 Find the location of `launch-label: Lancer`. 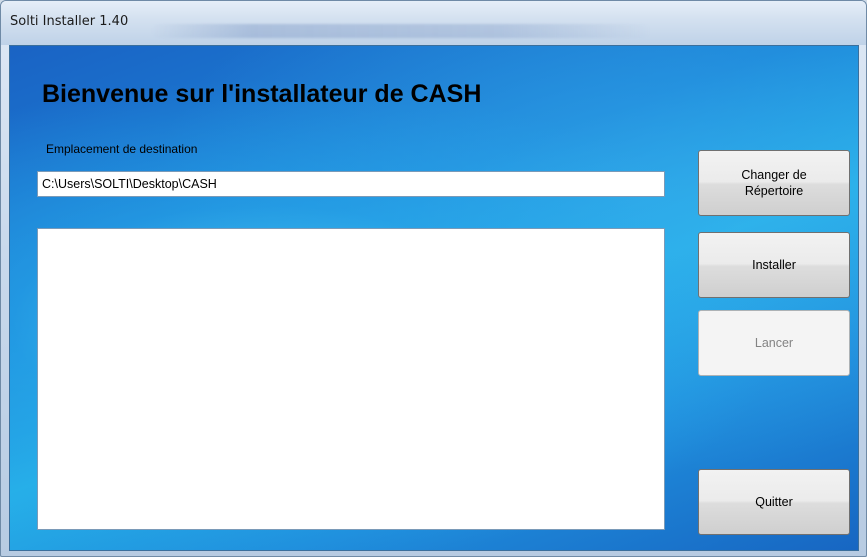

launch-label: Lancer is located at coordinates (774, 343).